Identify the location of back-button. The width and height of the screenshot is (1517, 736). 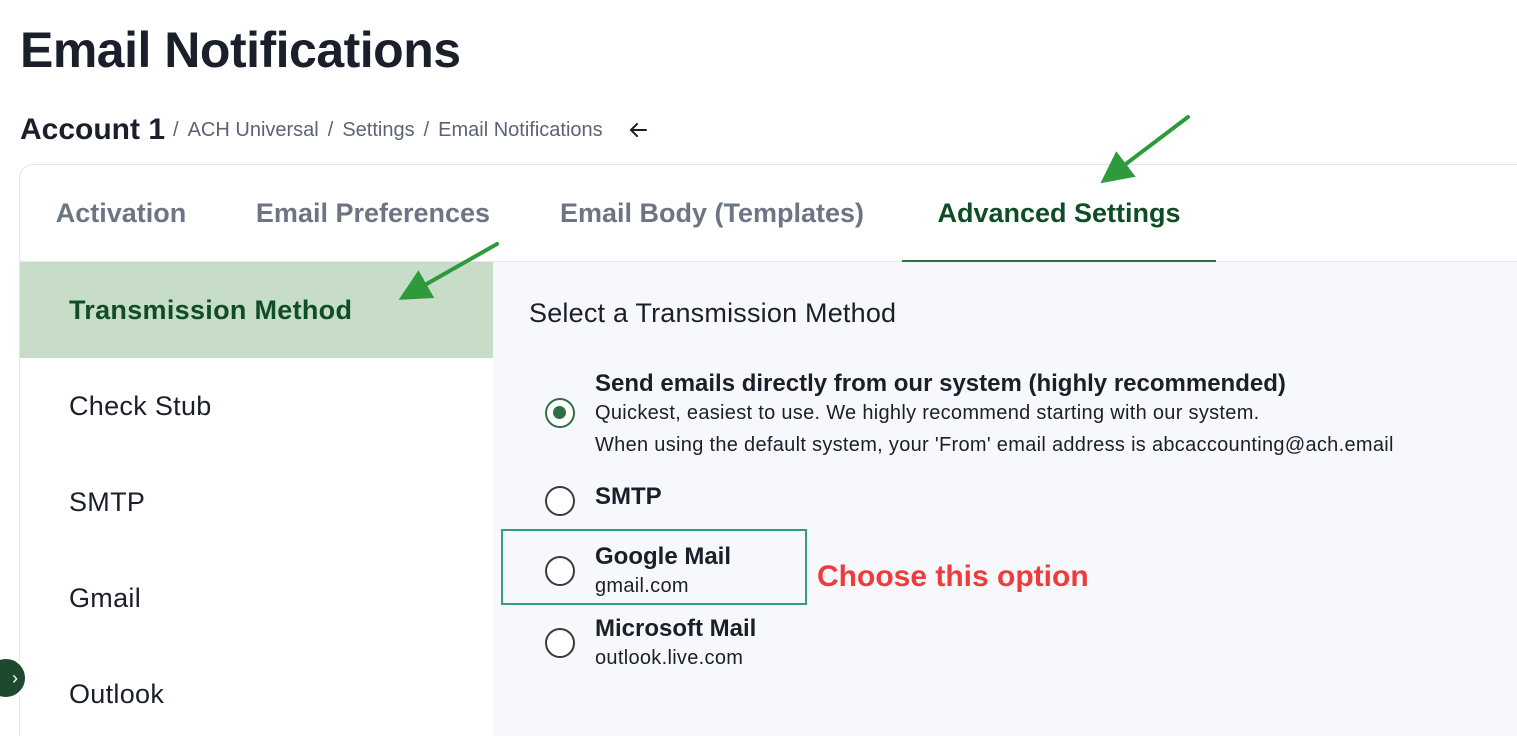
(638, 130).